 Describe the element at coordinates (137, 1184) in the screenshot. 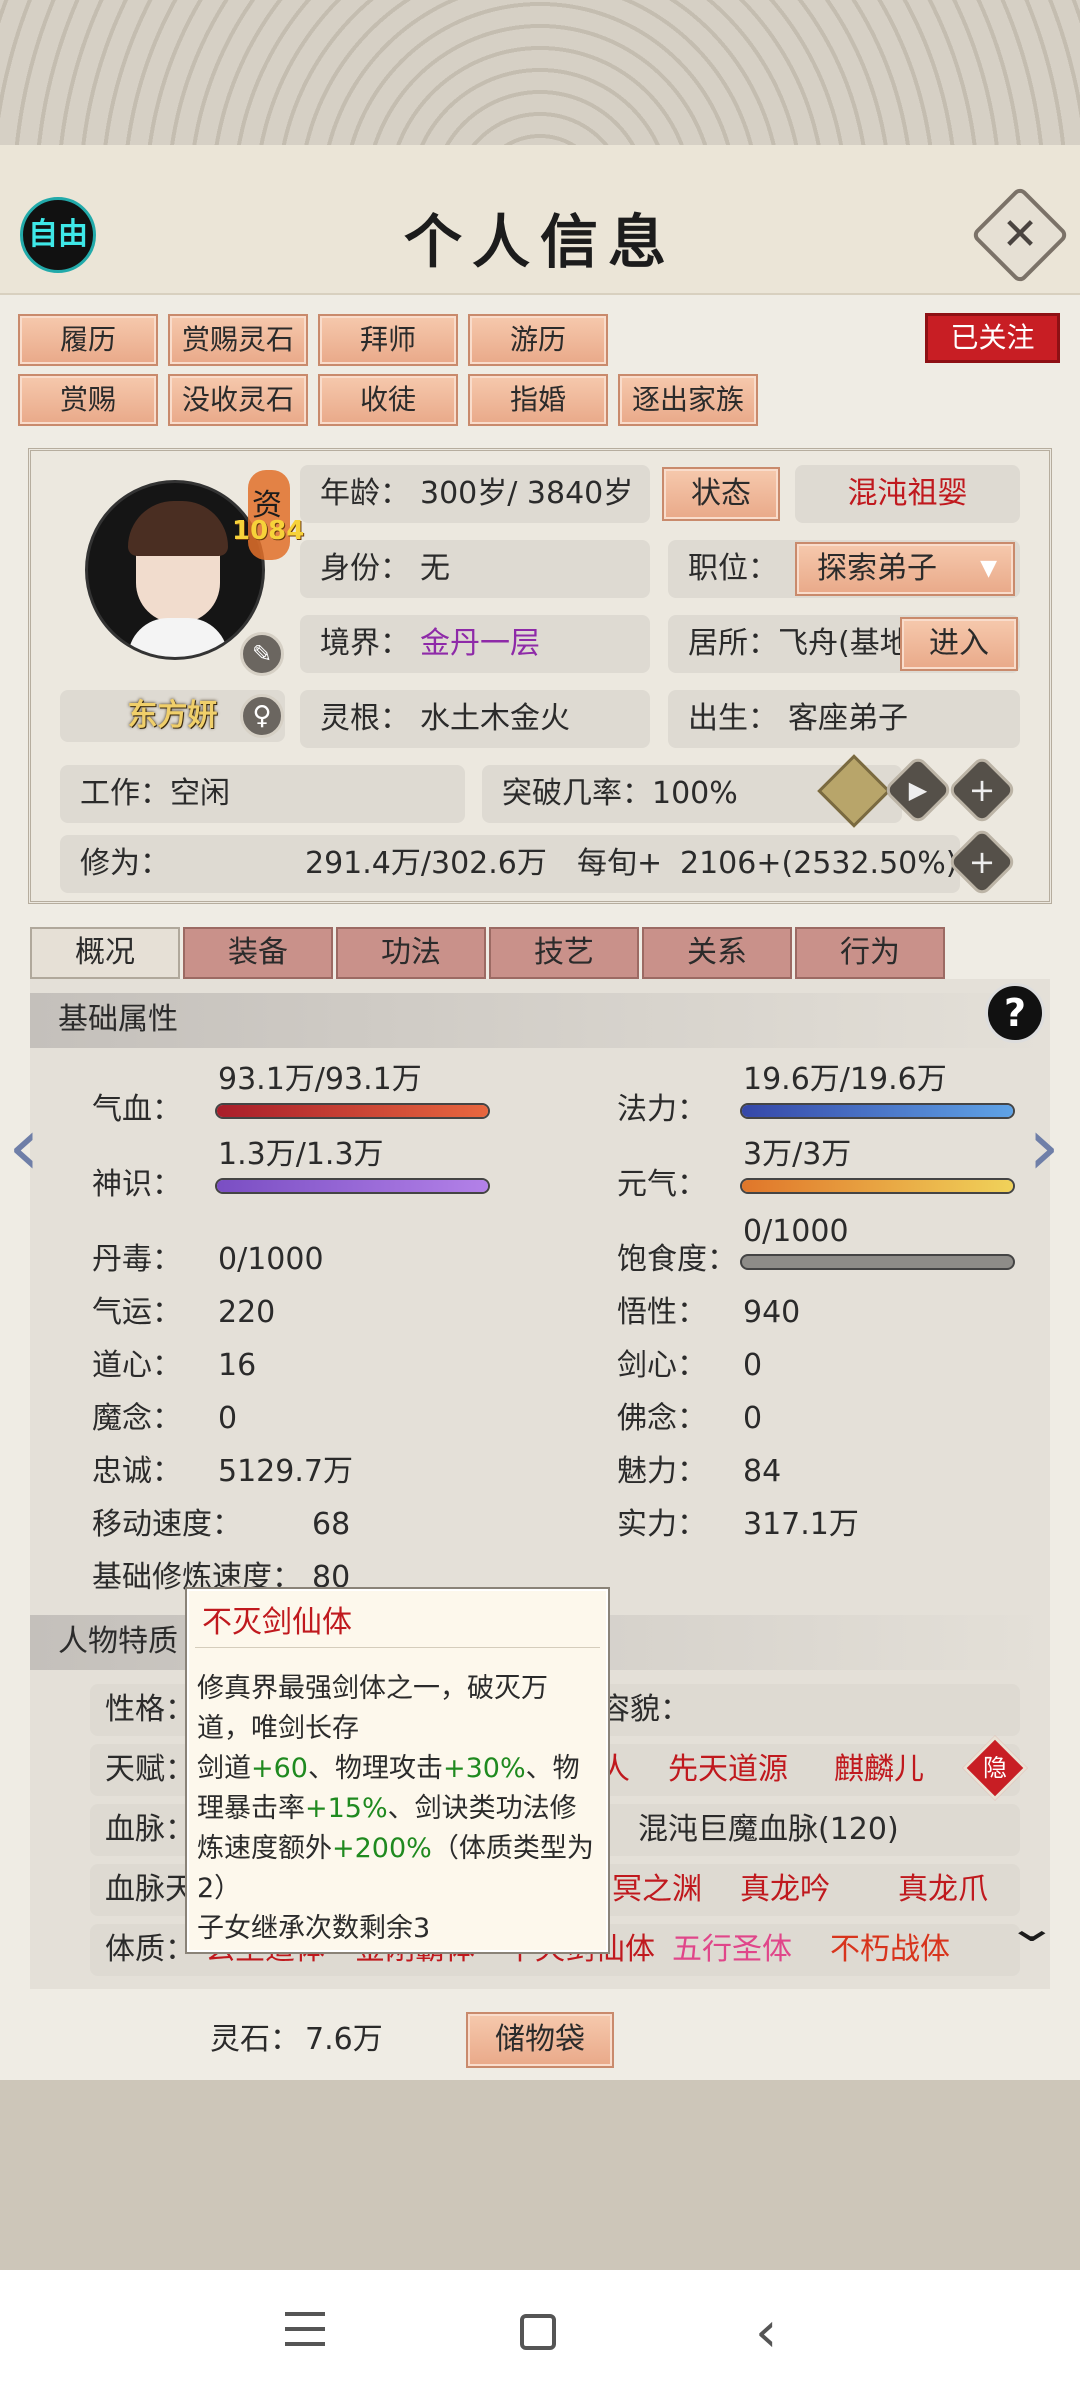

I see `sense-label: 神识：` at that location.